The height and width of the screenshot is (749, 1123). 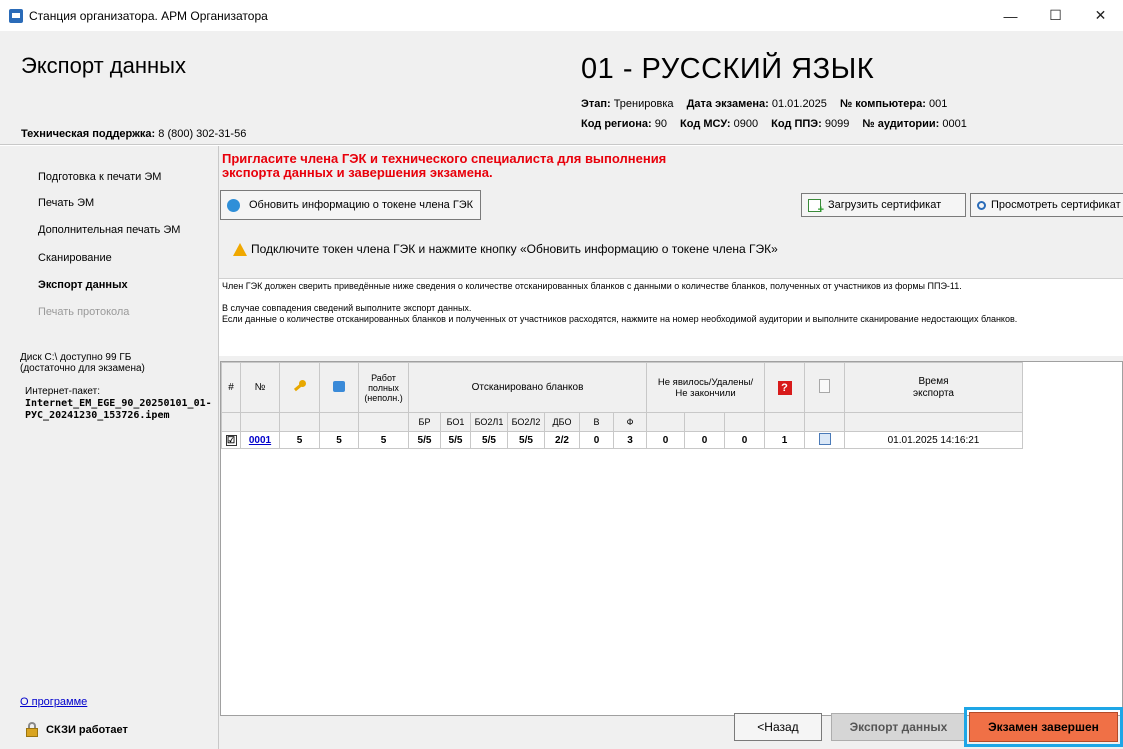 What do you see at coordinates (596, 440) in the screenshot?
I see `cell-v: 0` at bounding box center [596, 440].